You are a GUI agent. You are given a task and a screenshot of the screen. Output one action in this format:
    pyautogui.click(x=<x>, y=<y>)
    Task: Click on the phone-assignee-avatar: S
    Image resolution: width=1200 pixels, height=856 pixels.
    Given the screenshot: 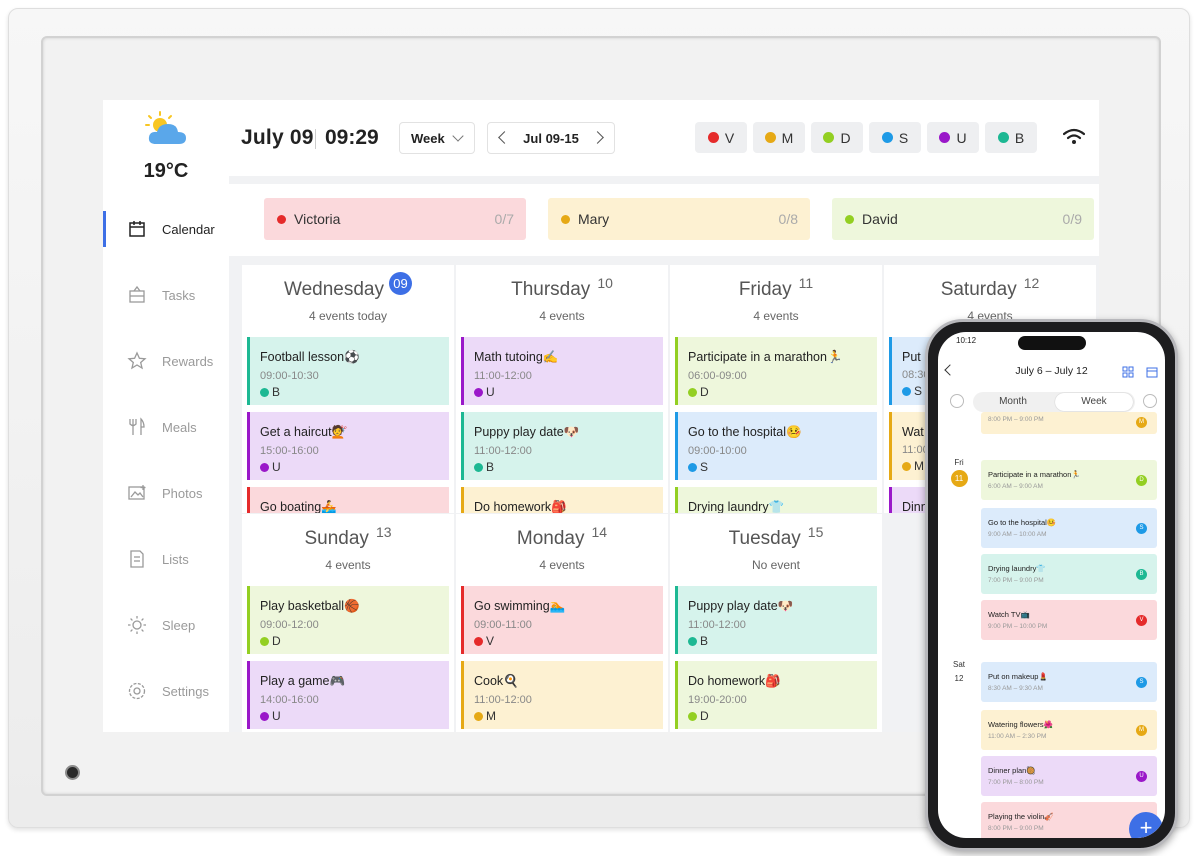 What is the action you would take?
    pyautogui.click(x=1141, y=682)
    